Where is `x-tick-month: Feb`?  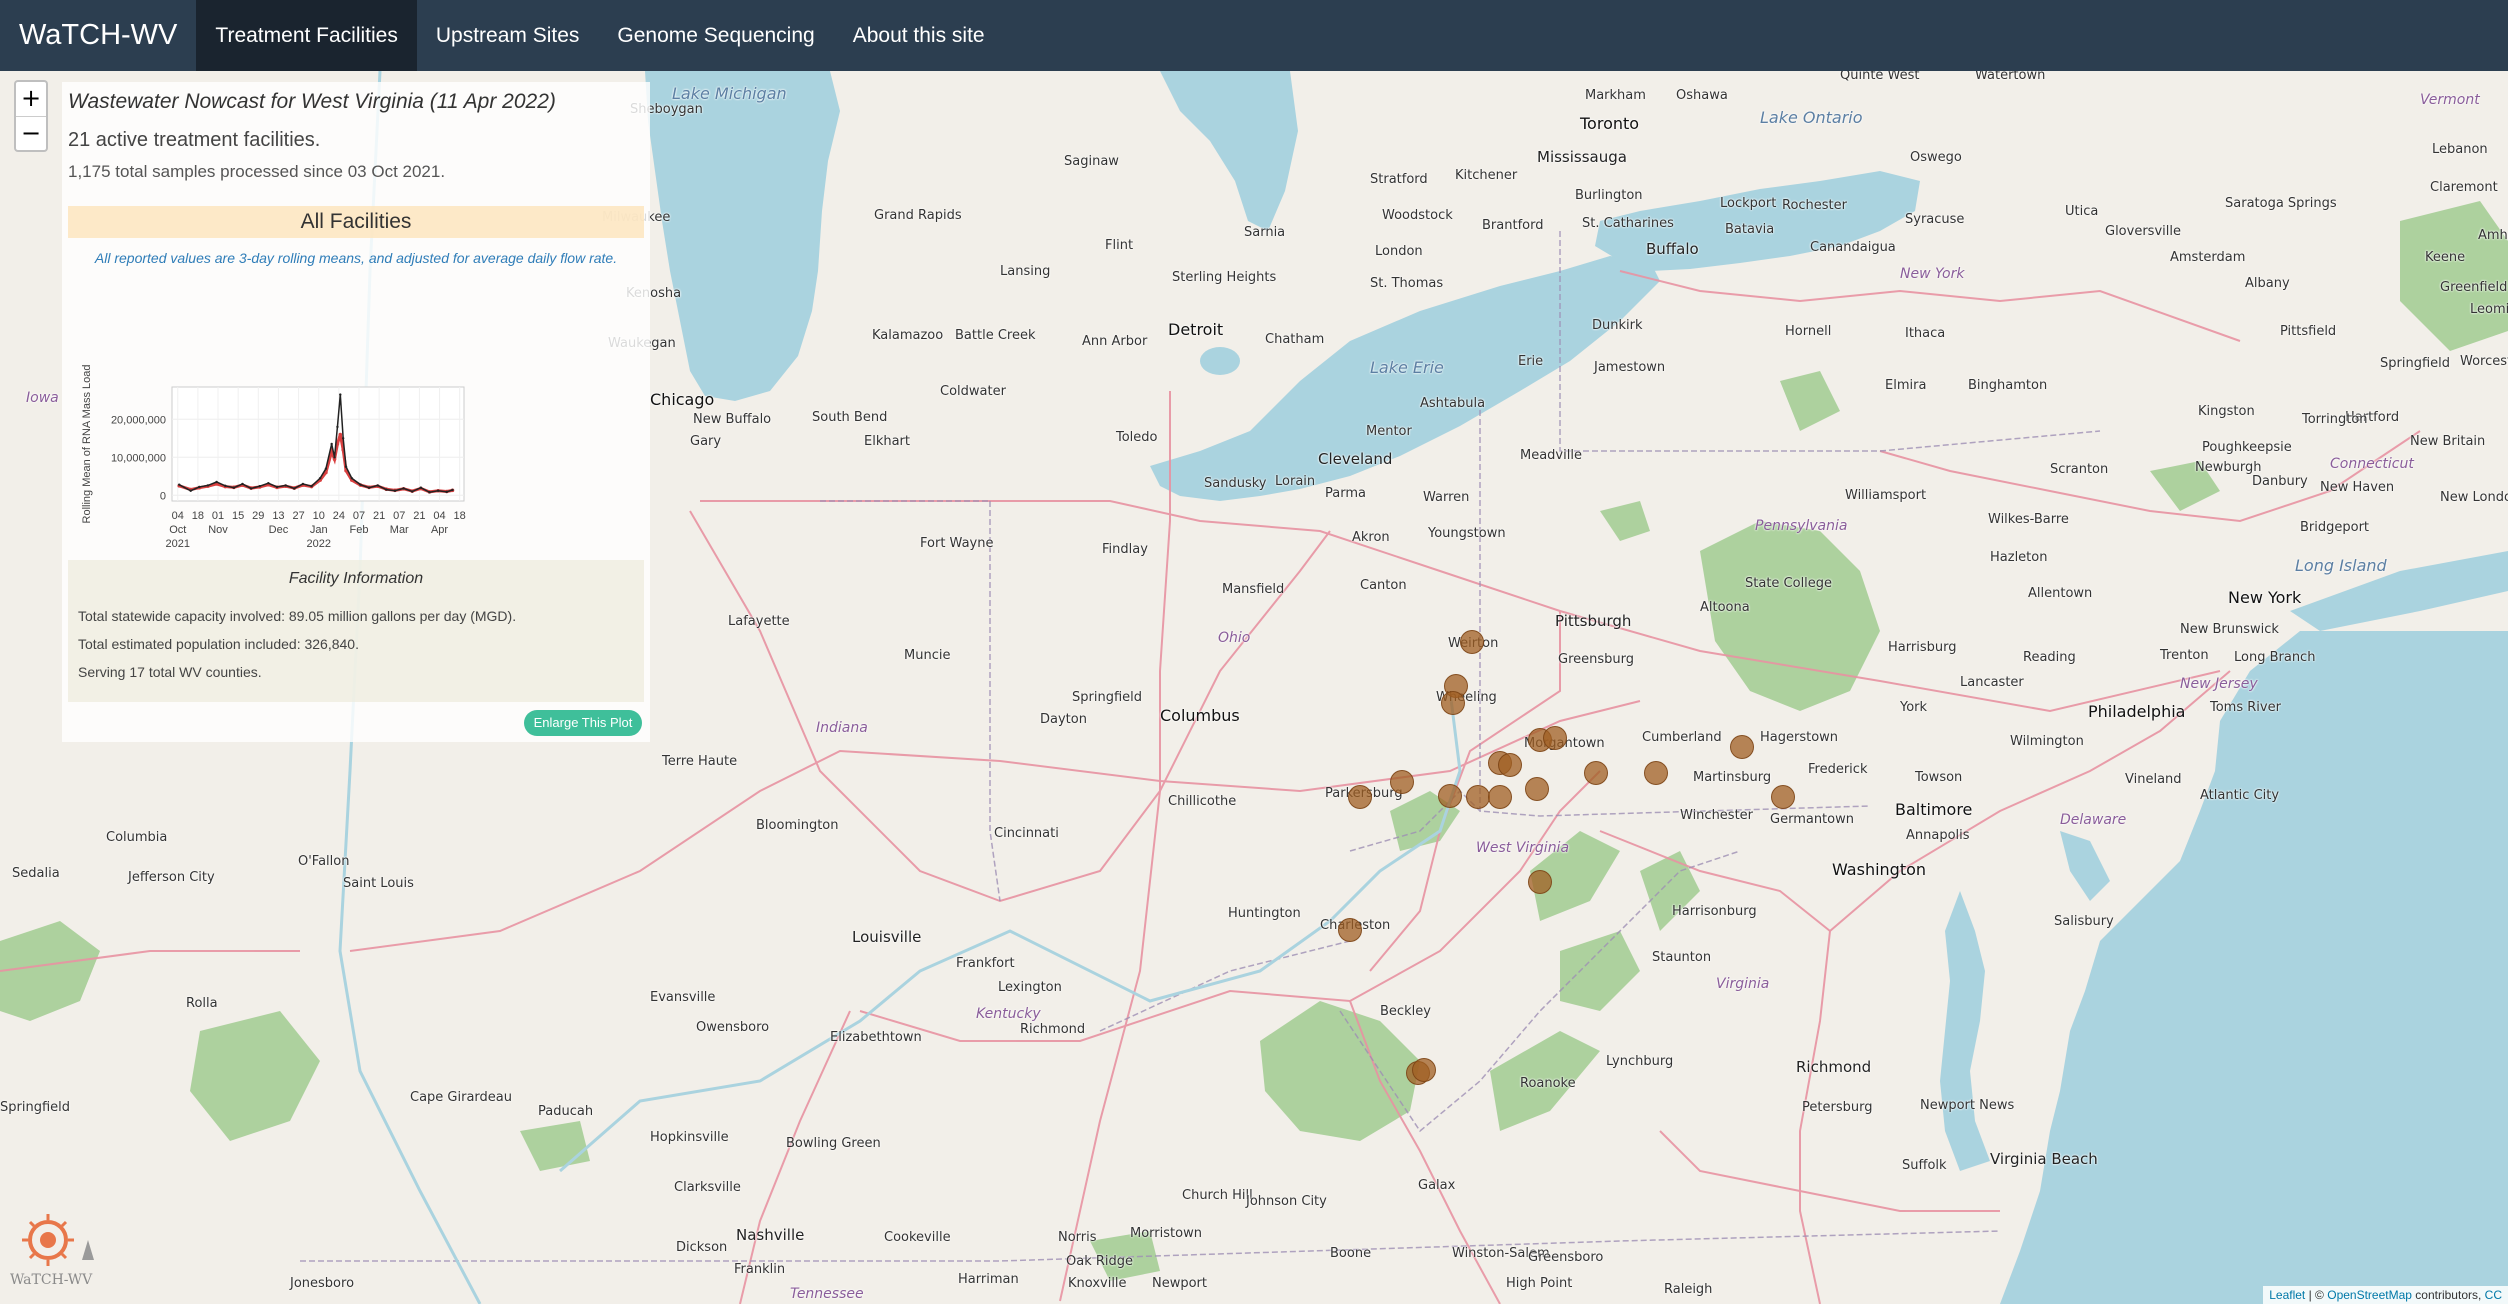
x-tick-month: Feb is located at coordinates (359, 530).